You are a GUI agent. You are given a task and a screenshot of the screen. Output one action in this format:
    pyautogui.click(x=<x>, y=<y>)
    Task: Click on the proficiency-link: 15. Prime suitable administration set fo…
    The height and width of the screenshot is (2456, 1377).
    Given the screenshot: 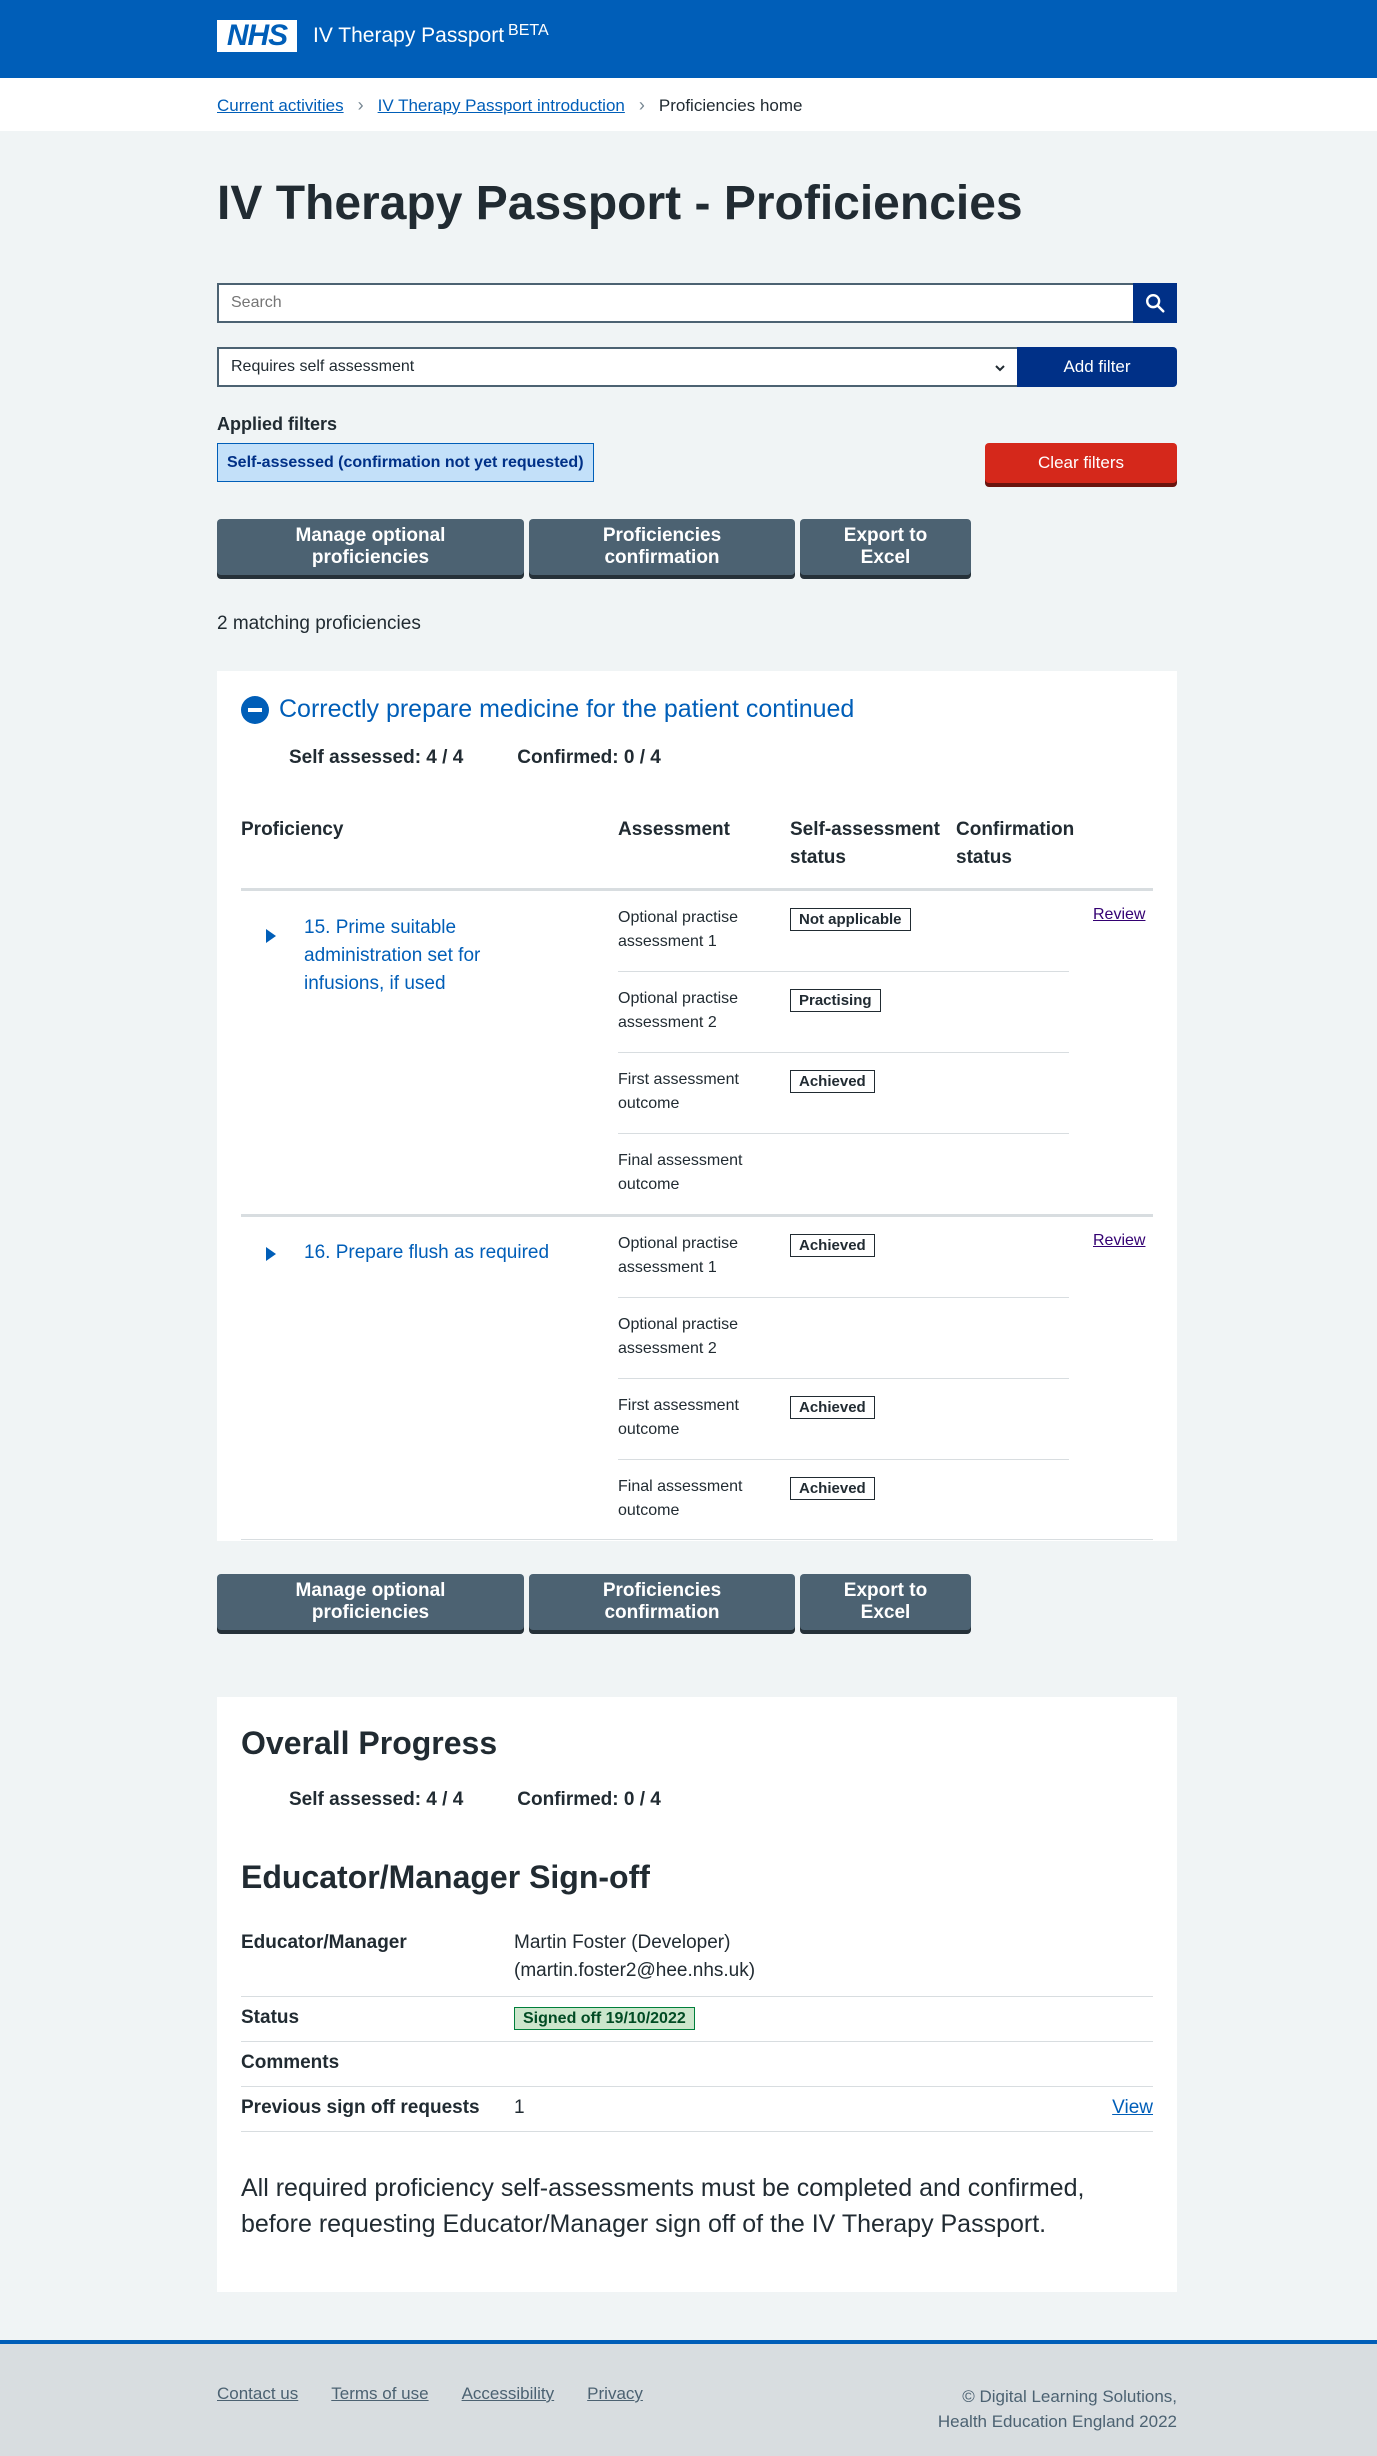 What is the action you would take?
    pyautogui.click(x=434, y=956)
    